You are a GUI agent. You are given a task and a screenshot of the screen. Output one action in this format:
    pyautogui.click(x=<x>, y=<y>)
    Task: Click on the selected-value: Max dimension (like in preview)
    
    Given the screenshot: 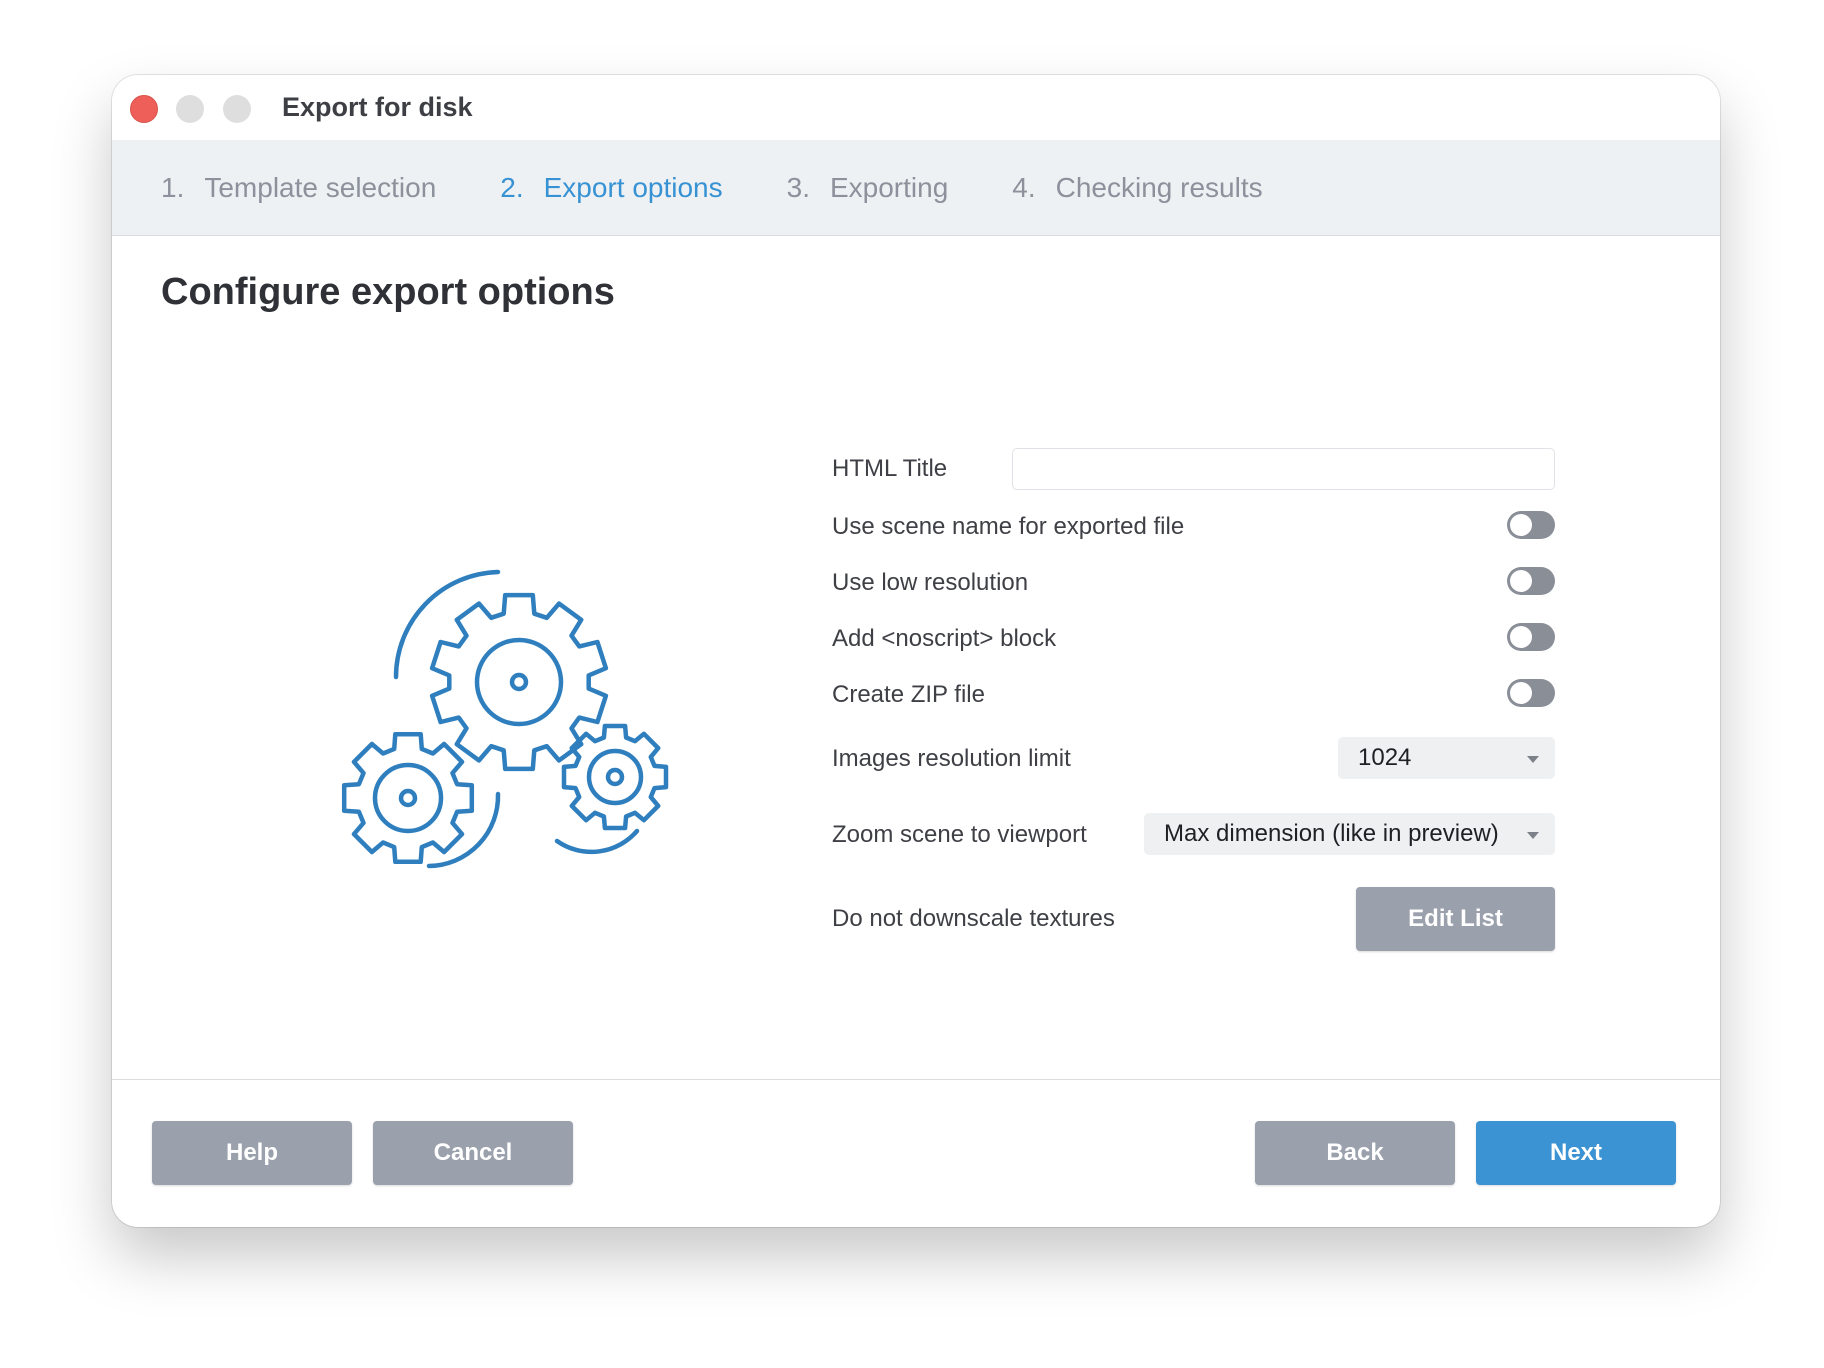 What is the action you would take?
    pyautogui.click(x=1331, y=833)
    